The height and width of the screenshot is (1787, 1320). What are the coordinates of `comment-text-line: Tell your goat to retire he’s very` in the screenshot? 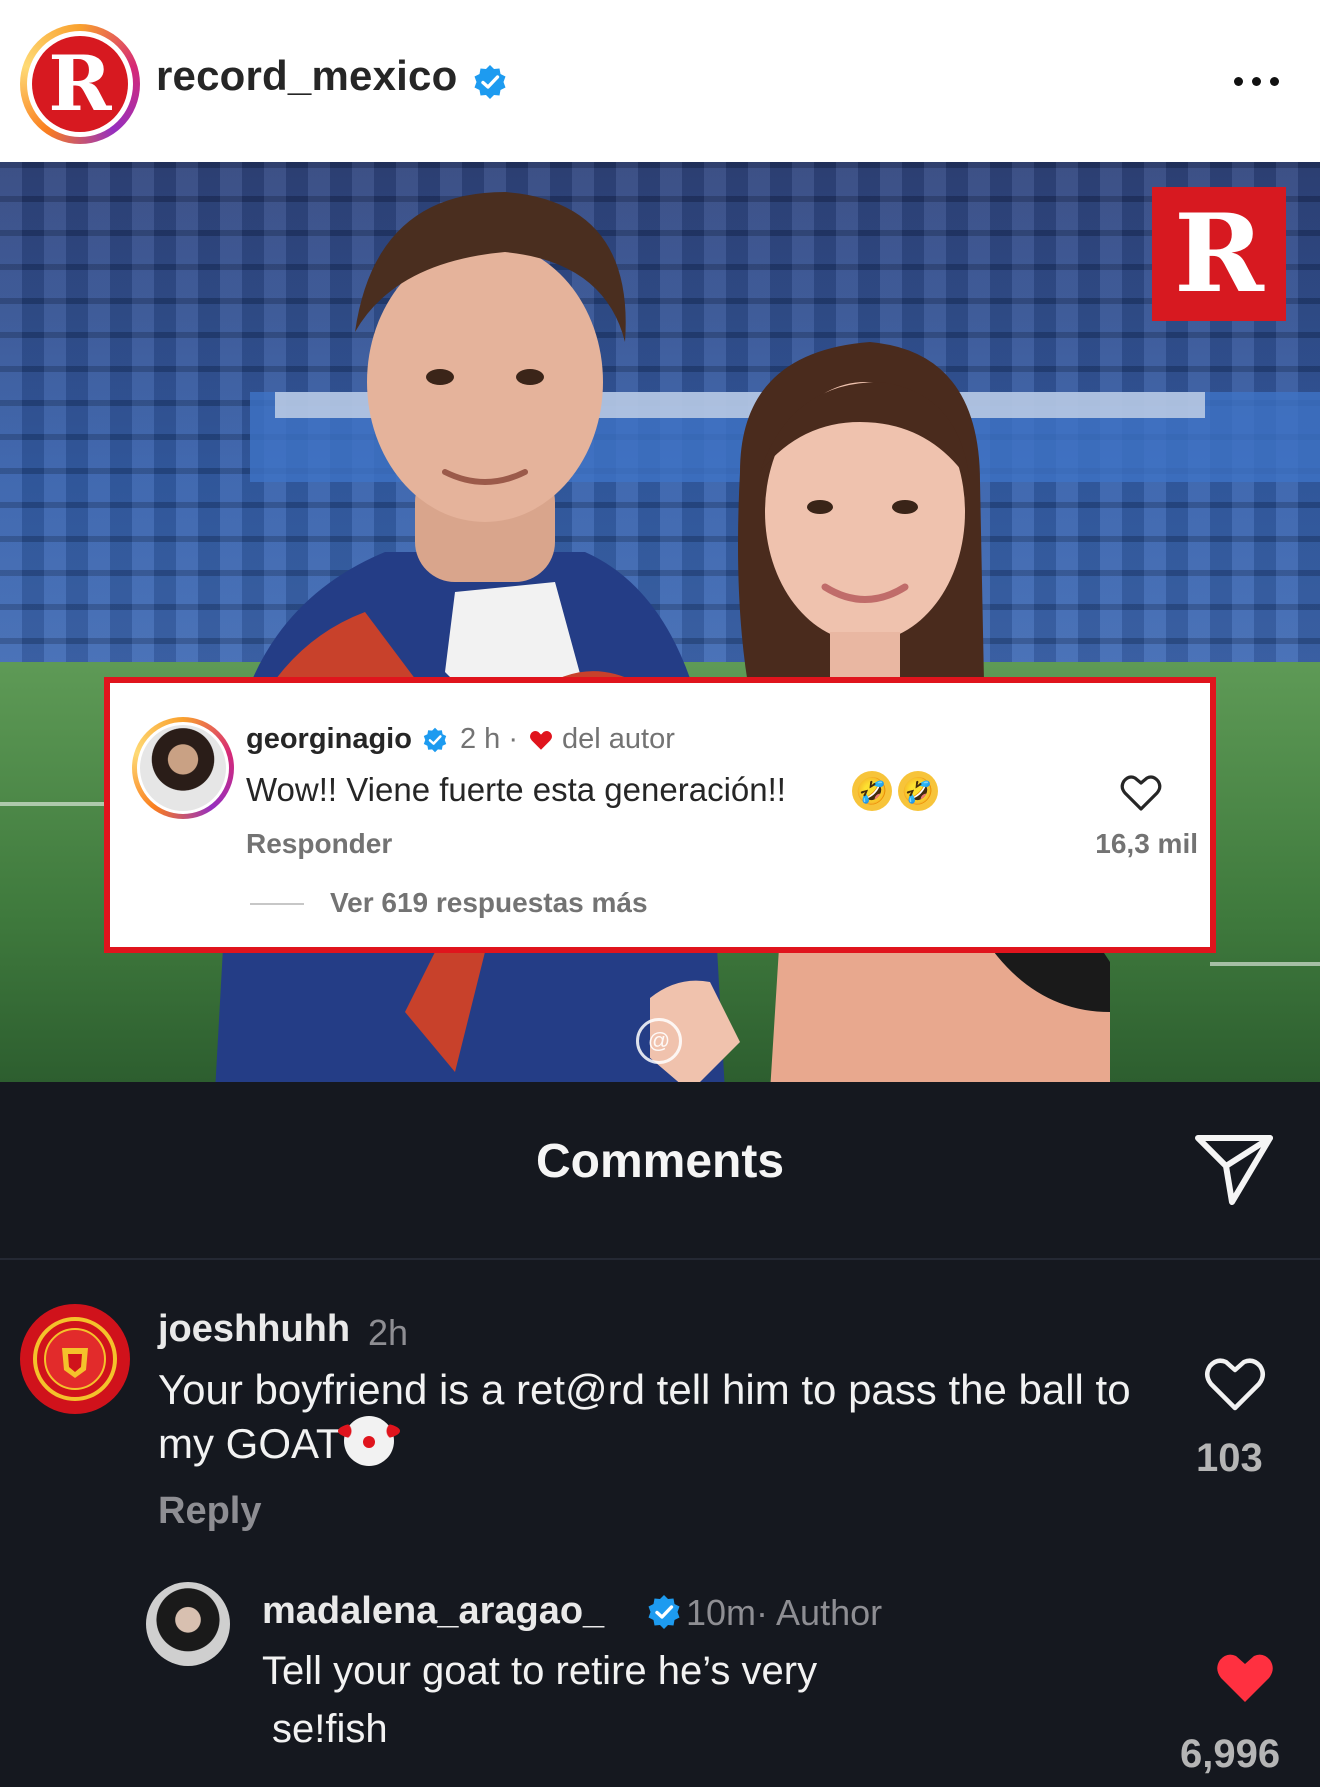 It's located at (540, 1671).